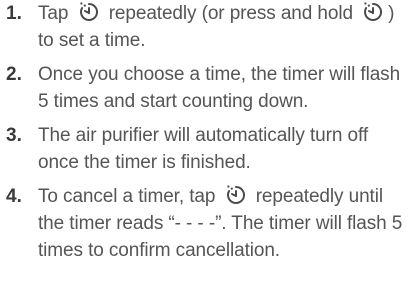 This screenshot has width=413, height=287. I want to click on step-text-part: Tap, so click(56, 13).